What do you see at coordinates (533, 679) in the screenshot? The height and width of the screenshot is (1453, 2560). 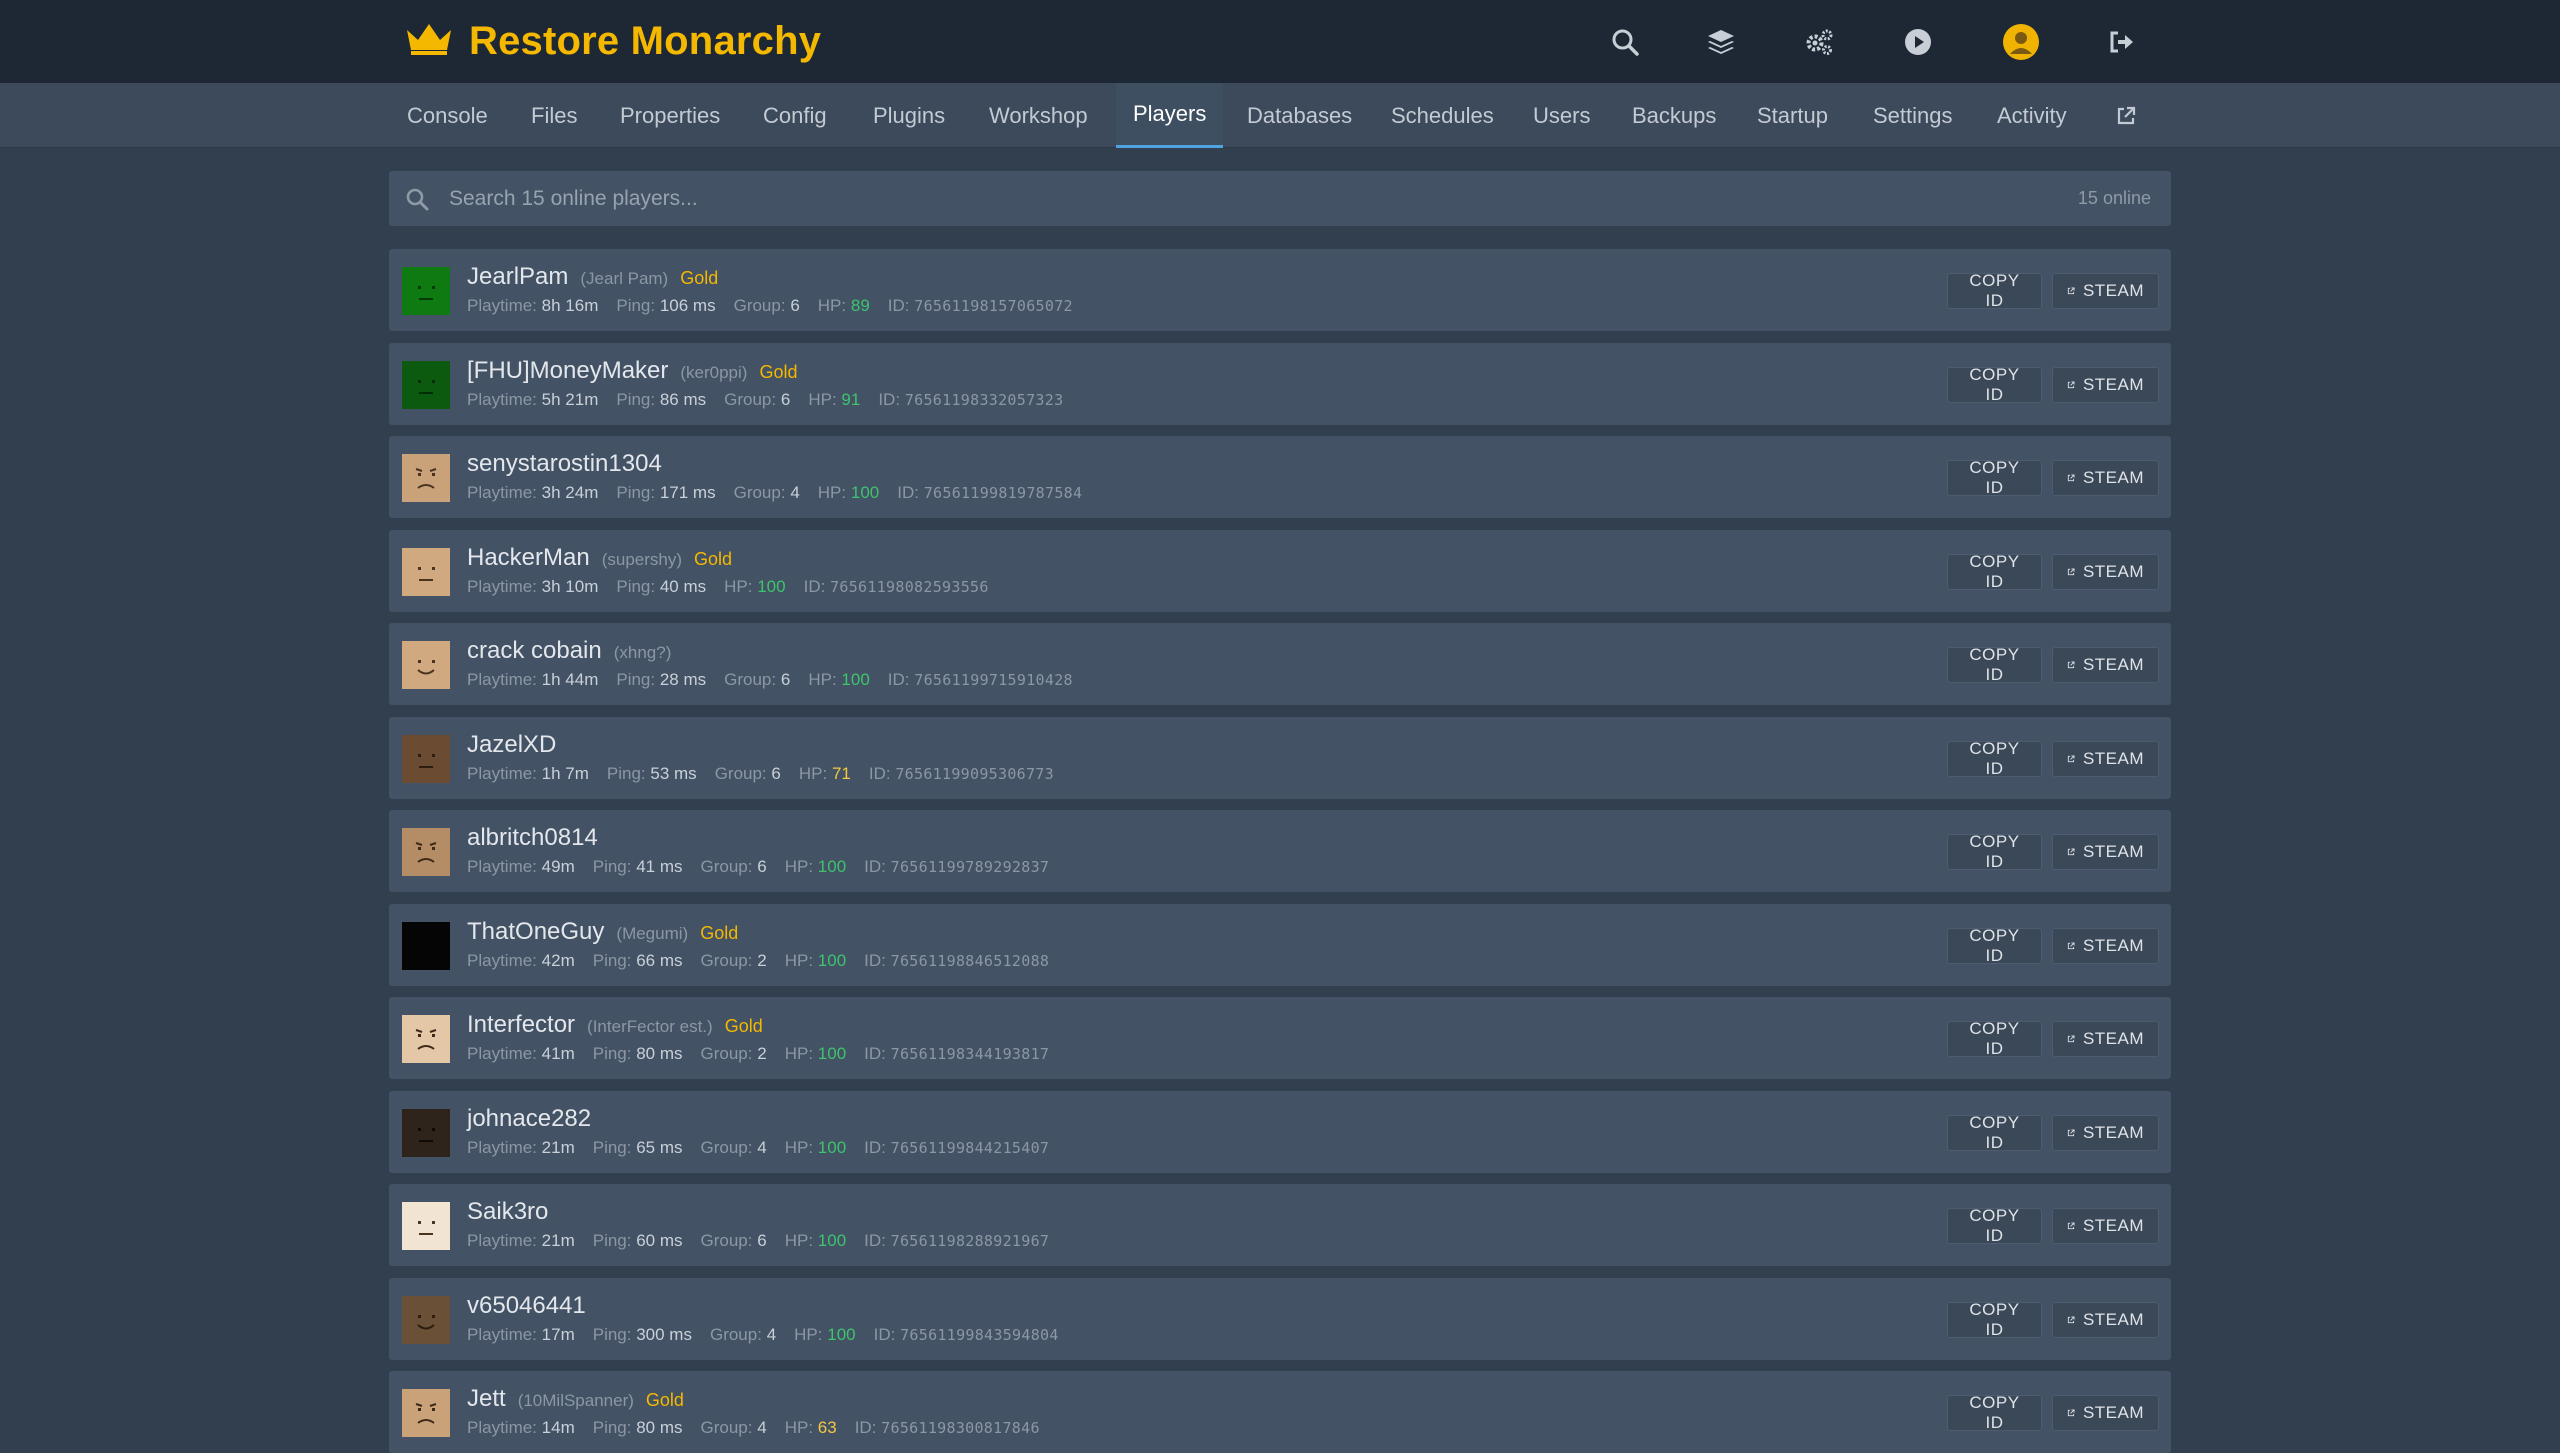 I see `stat-playtime: Playtime: 1h 44m` at bounding box center [533, 679].